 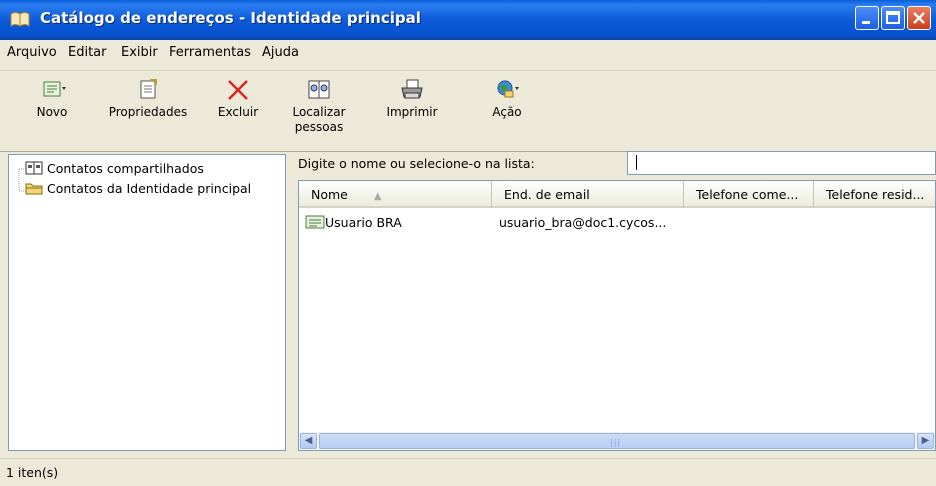 I want to click on printer-icon, so click(x=412, y=89).